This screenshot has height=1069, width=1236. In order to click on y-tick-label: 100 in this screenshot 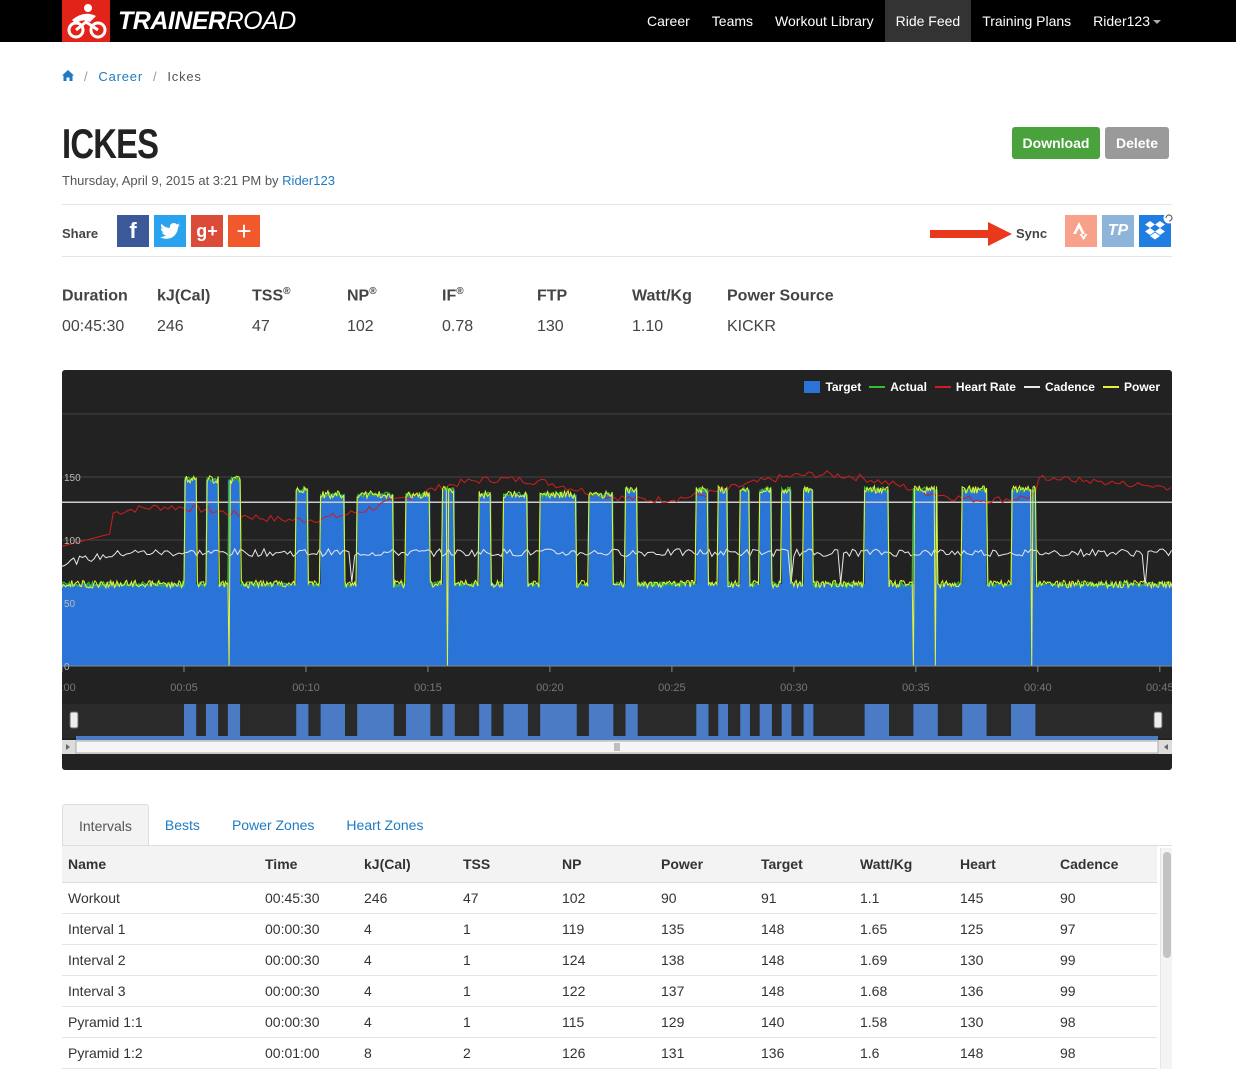, I will do `click(72, 541)`.